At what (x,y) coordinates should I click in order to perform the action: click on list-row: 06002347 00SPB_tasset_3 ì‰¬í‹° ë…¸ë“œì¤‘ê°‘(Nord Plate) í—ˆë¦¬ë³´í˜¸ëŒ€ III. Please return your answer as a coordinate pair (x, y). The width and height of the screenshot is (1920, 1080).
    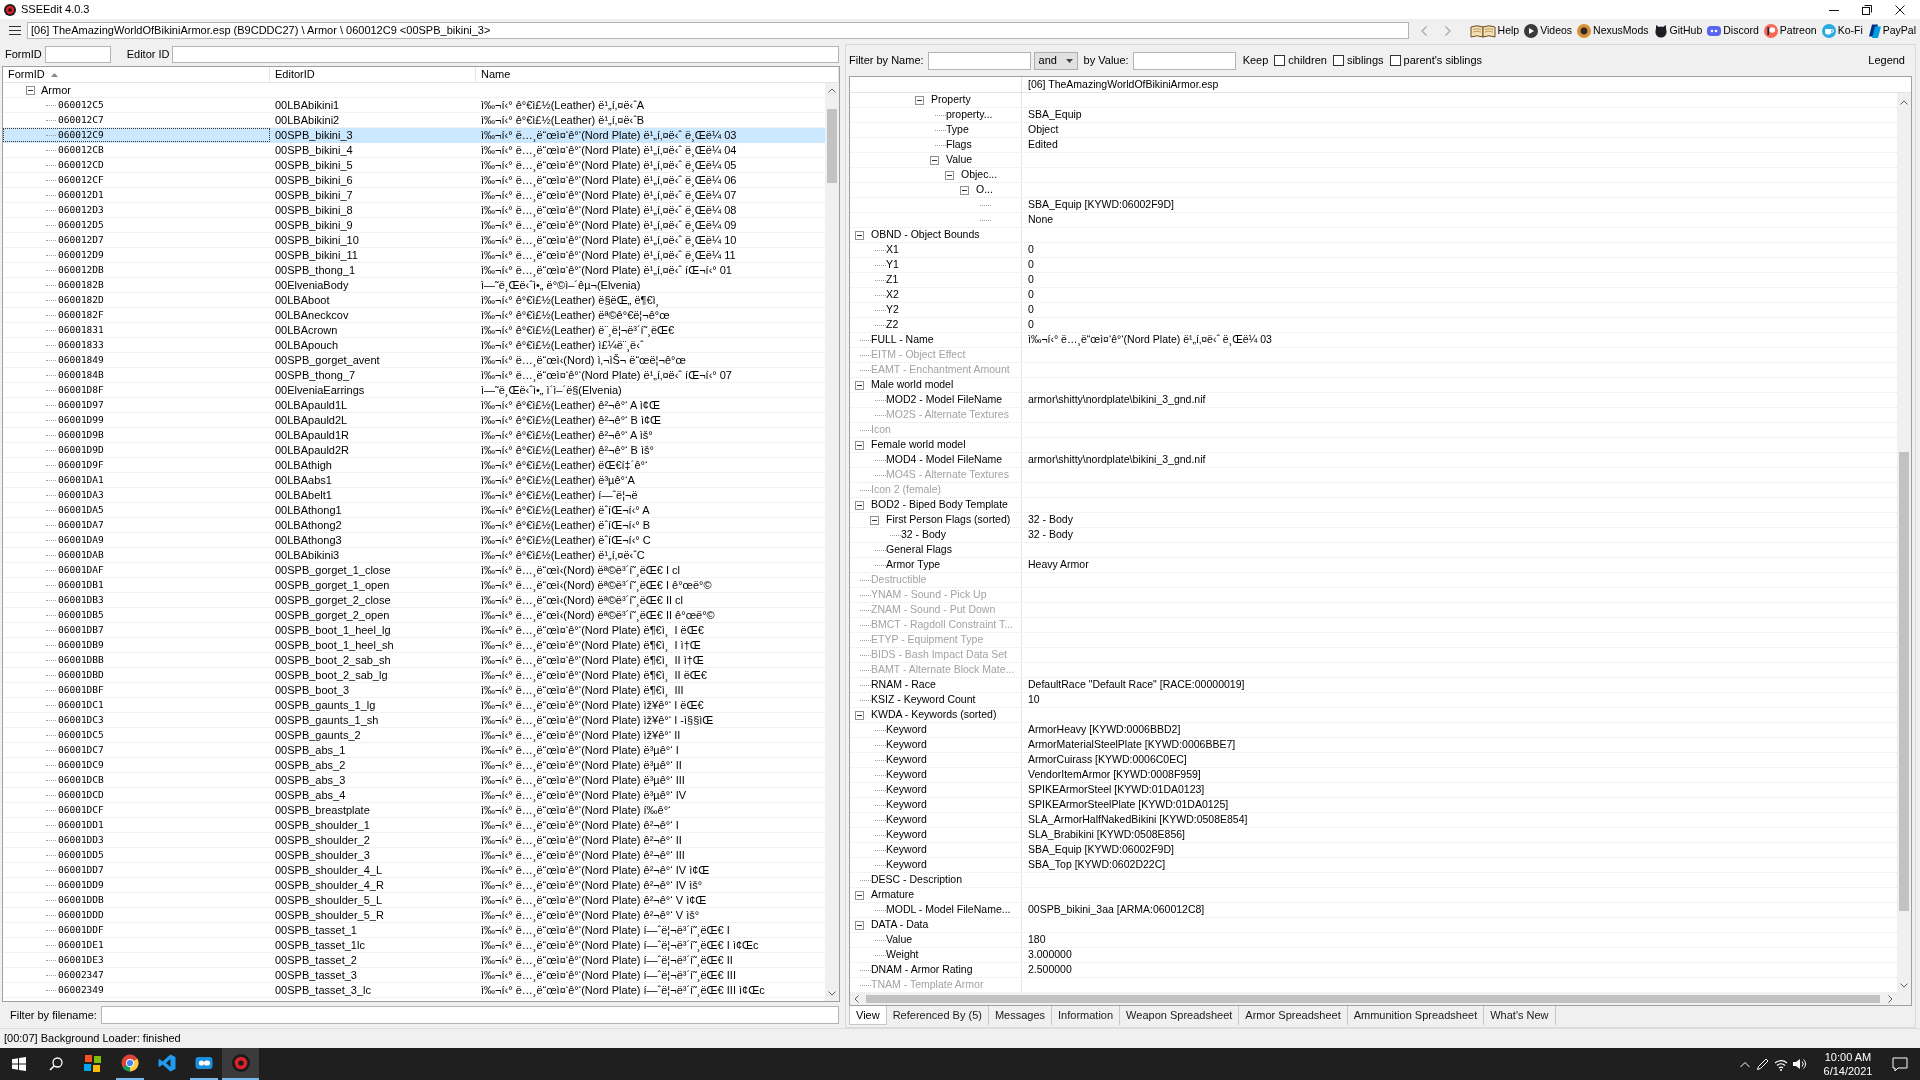
    Looking at the image, I should click on (414, 975).